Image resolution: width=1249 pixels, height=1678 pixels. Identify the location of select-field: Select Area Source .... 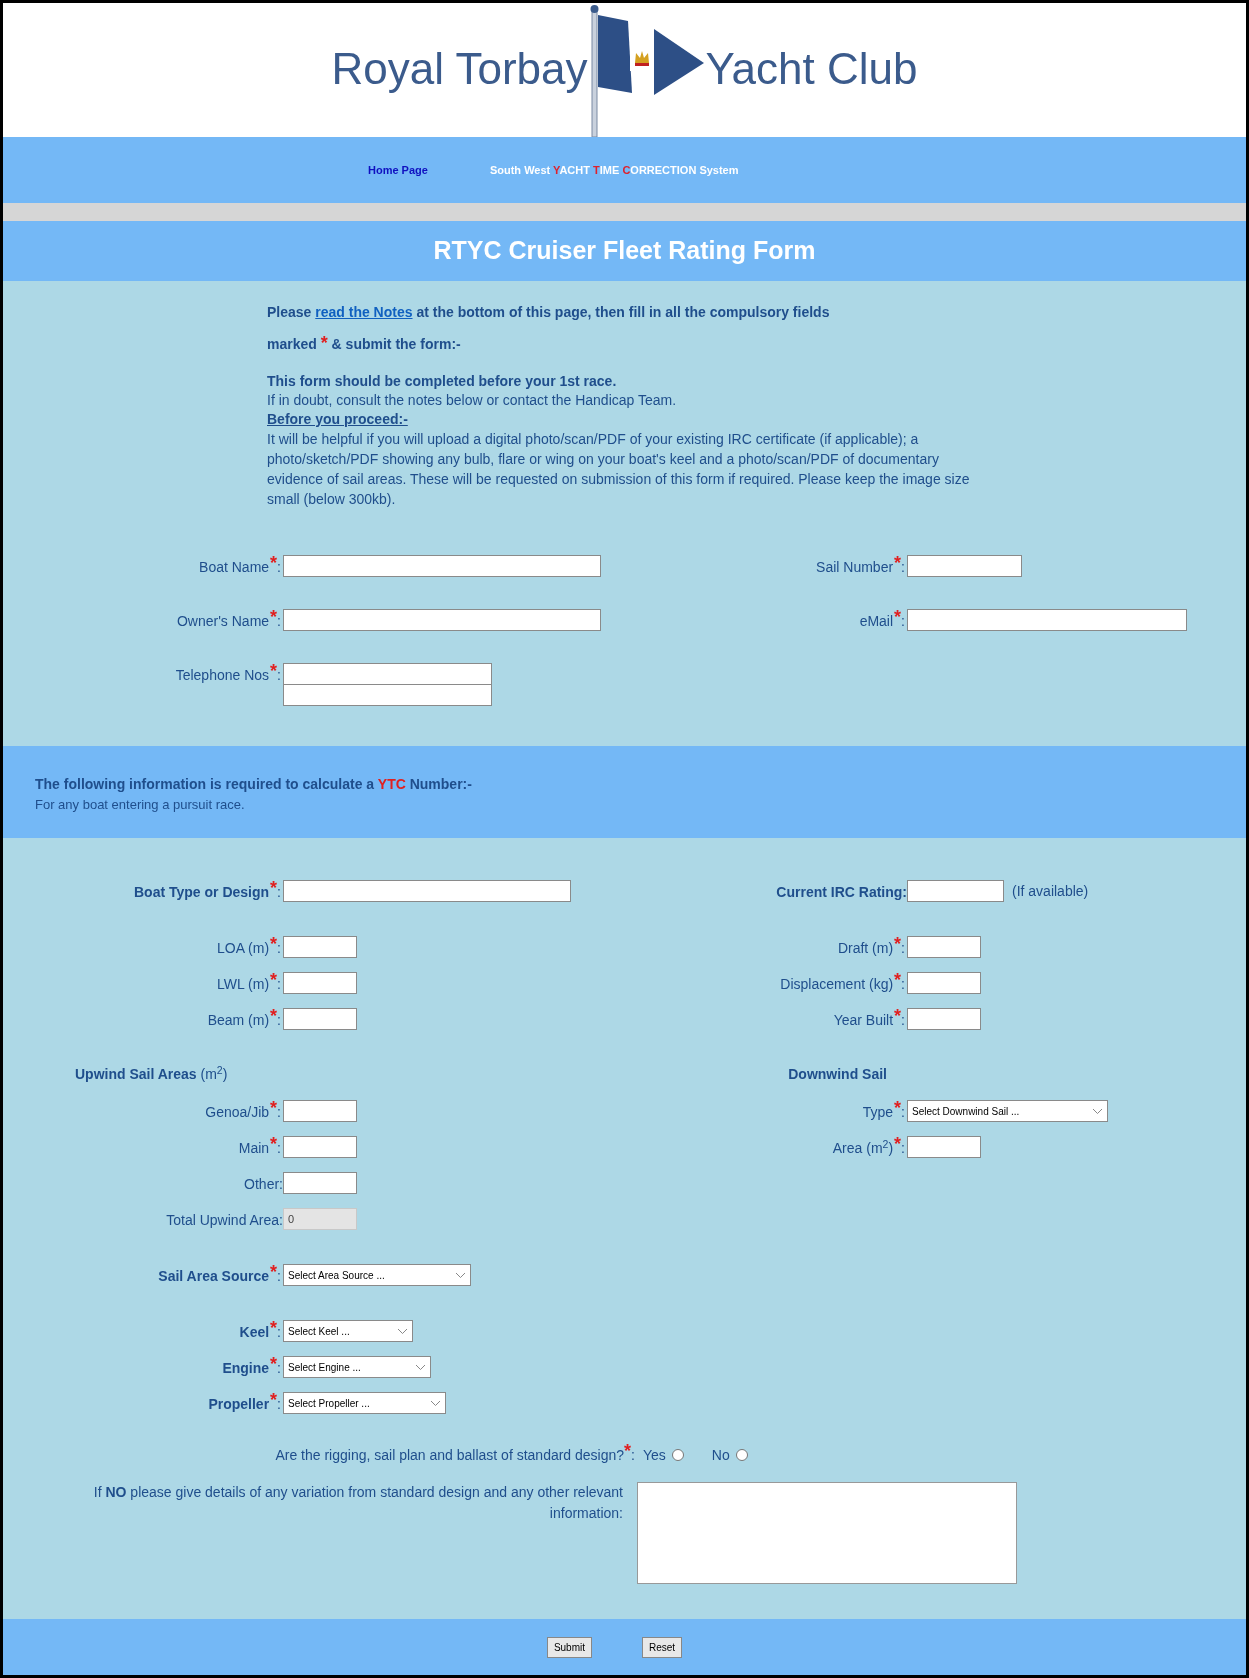
(377, 1275).